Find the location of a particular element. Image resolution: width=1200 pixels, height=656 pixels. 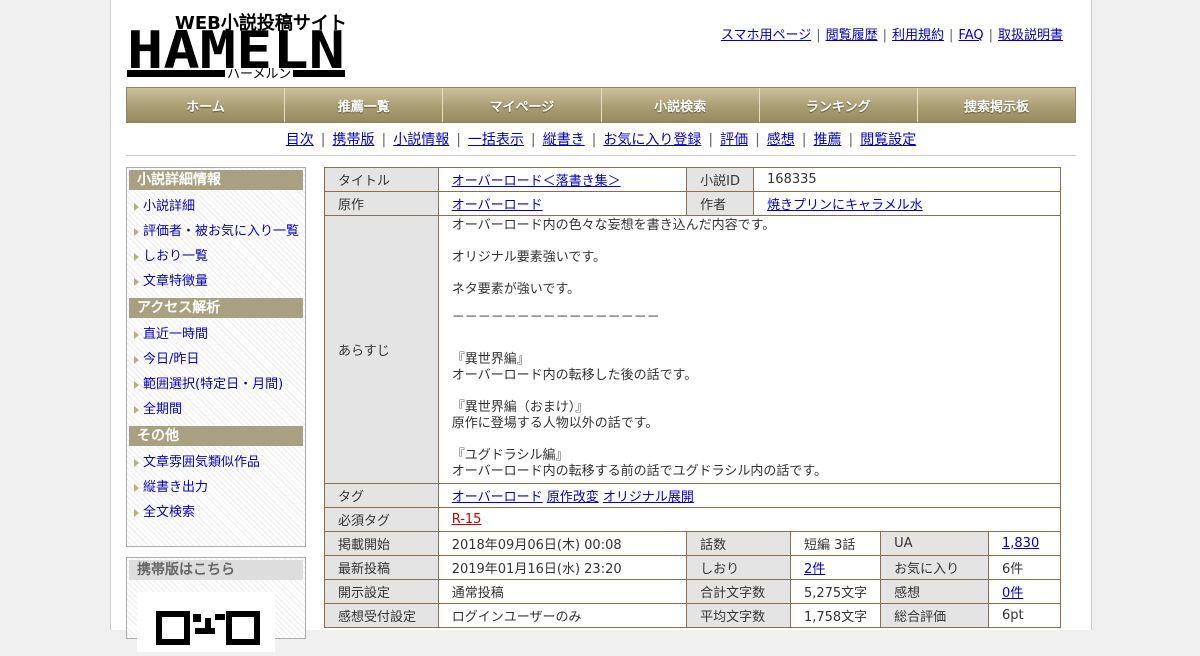

subnav-info: 小説情報 is located at coordinates (421, 140).